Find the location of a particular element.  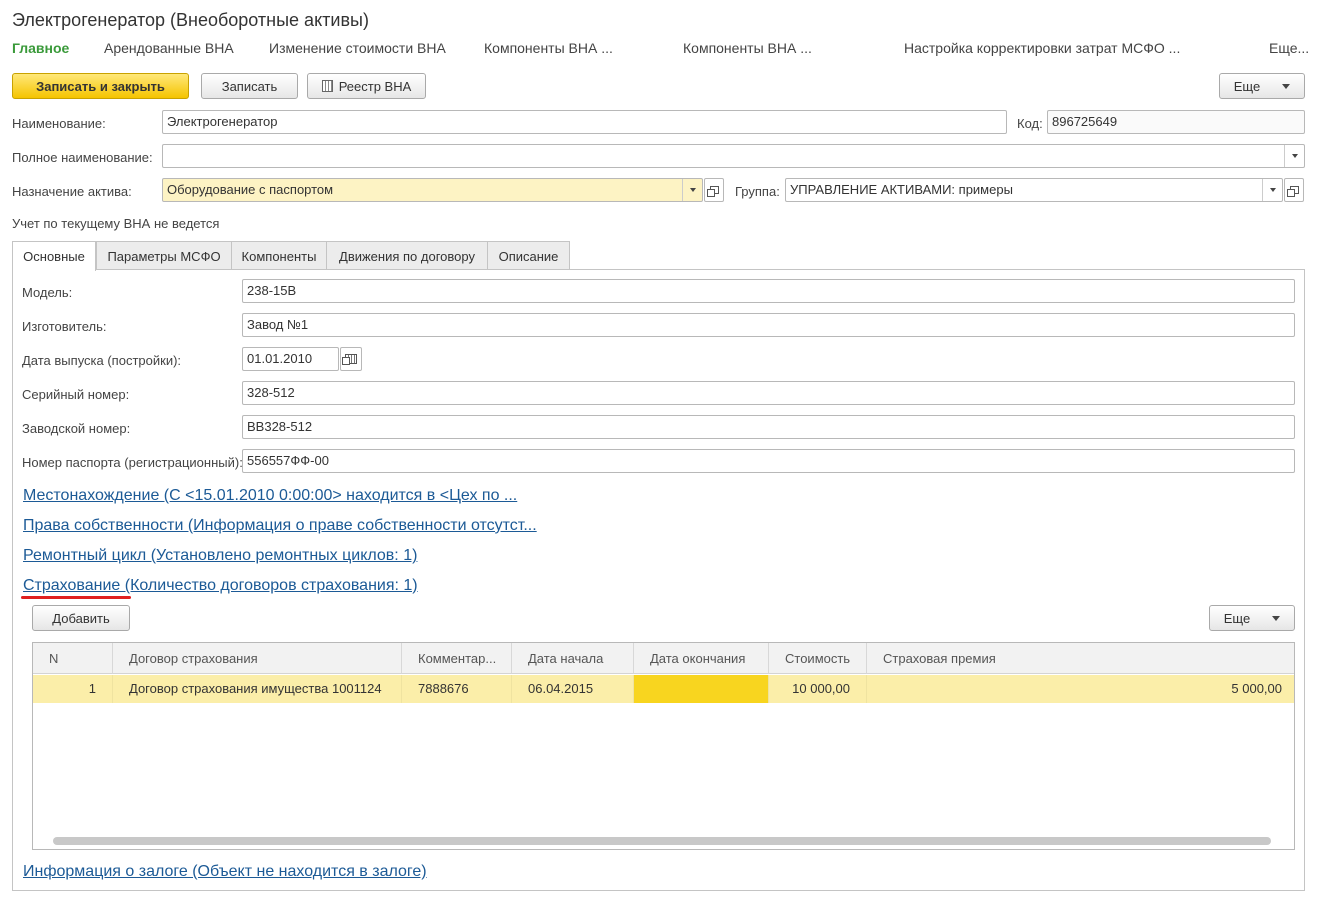

fullname-dropdown is located at coordinates (1294, 156).